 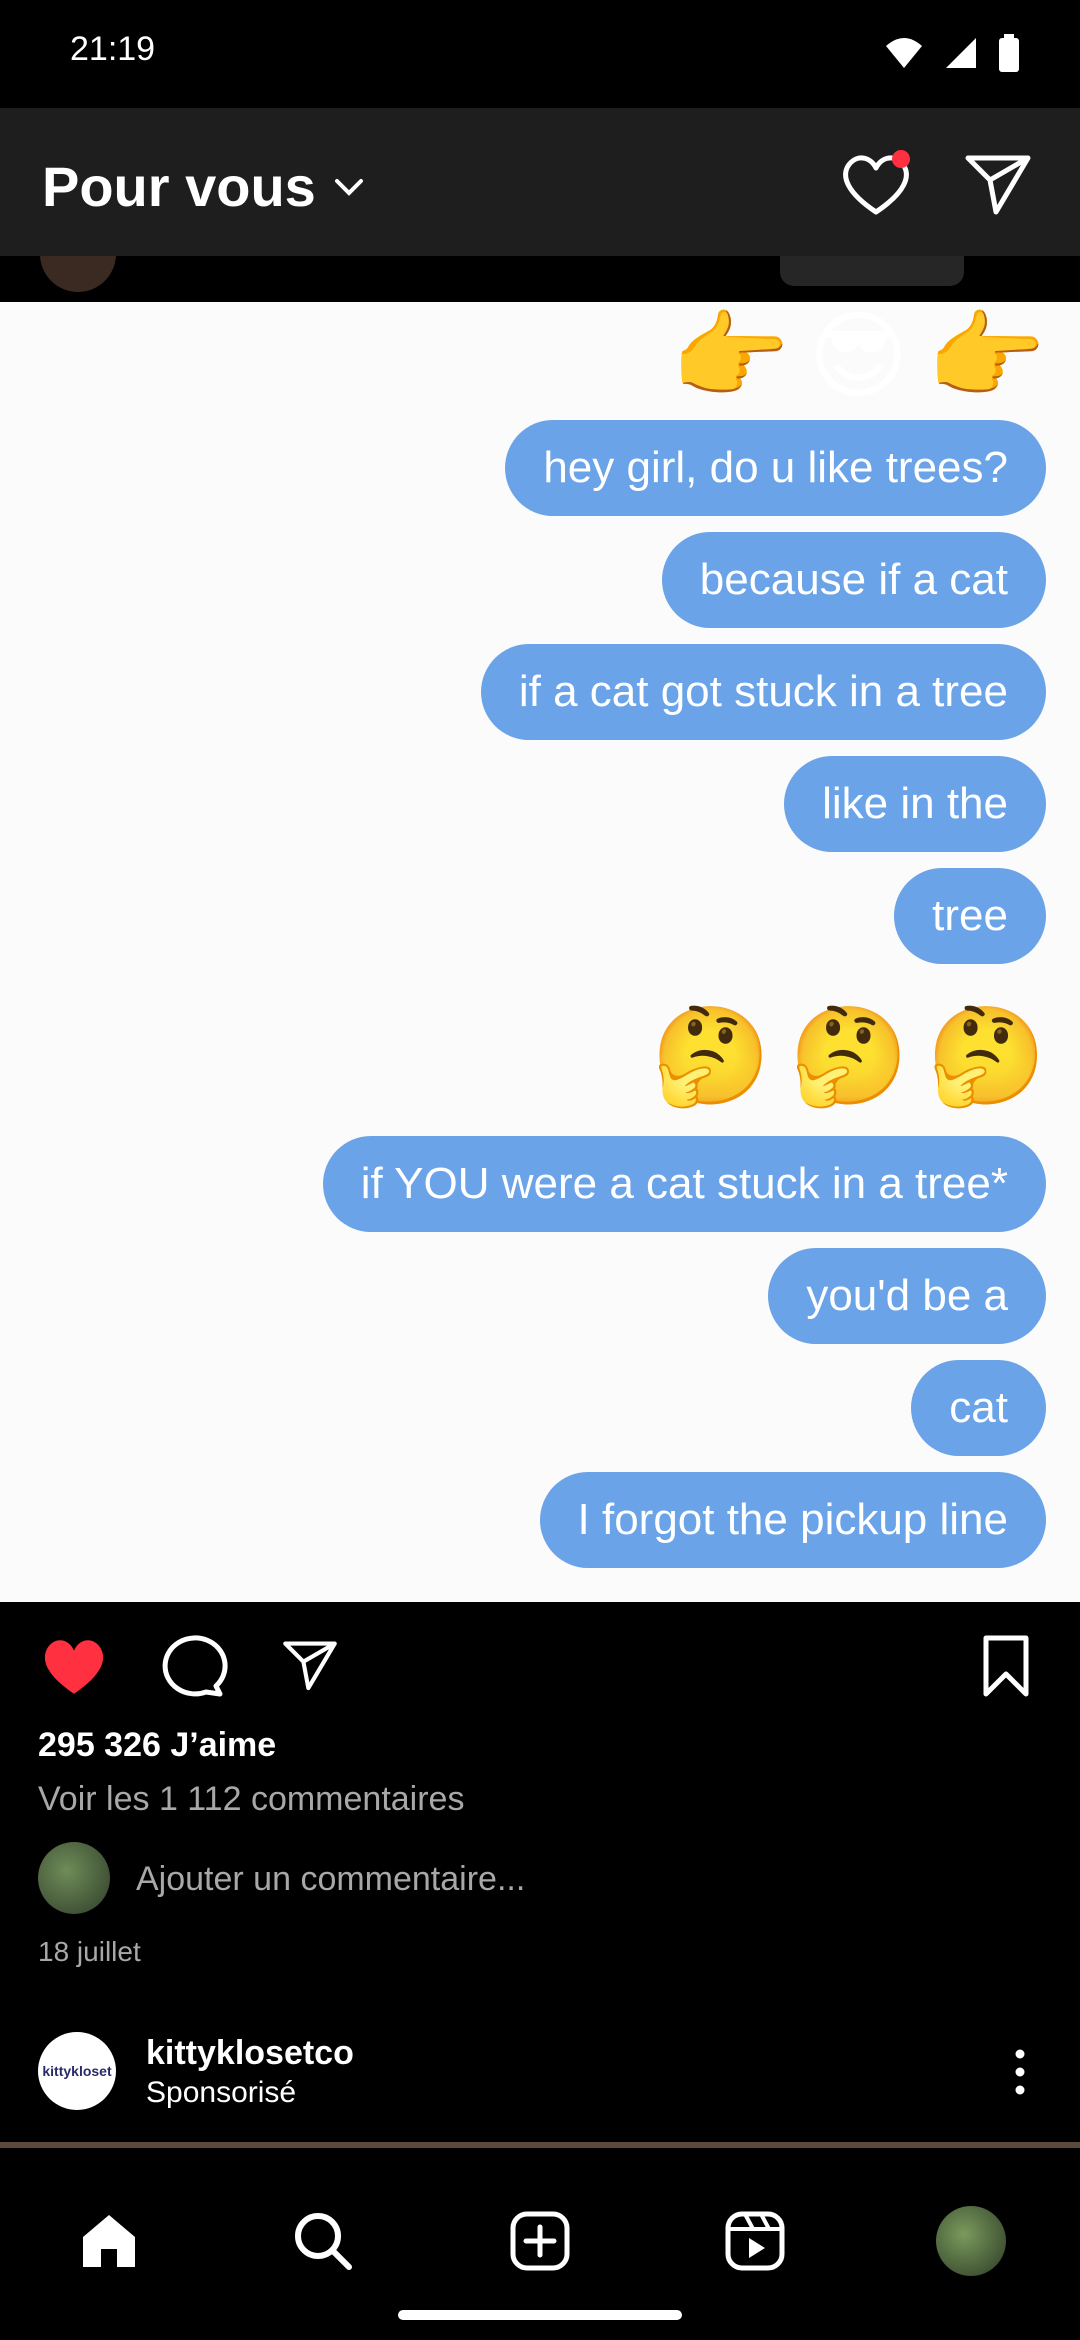 What do you see at coordinates (978, 1408) in the screenshot?
I see `message-bubble: cat` at bounding box center [978, 1408].